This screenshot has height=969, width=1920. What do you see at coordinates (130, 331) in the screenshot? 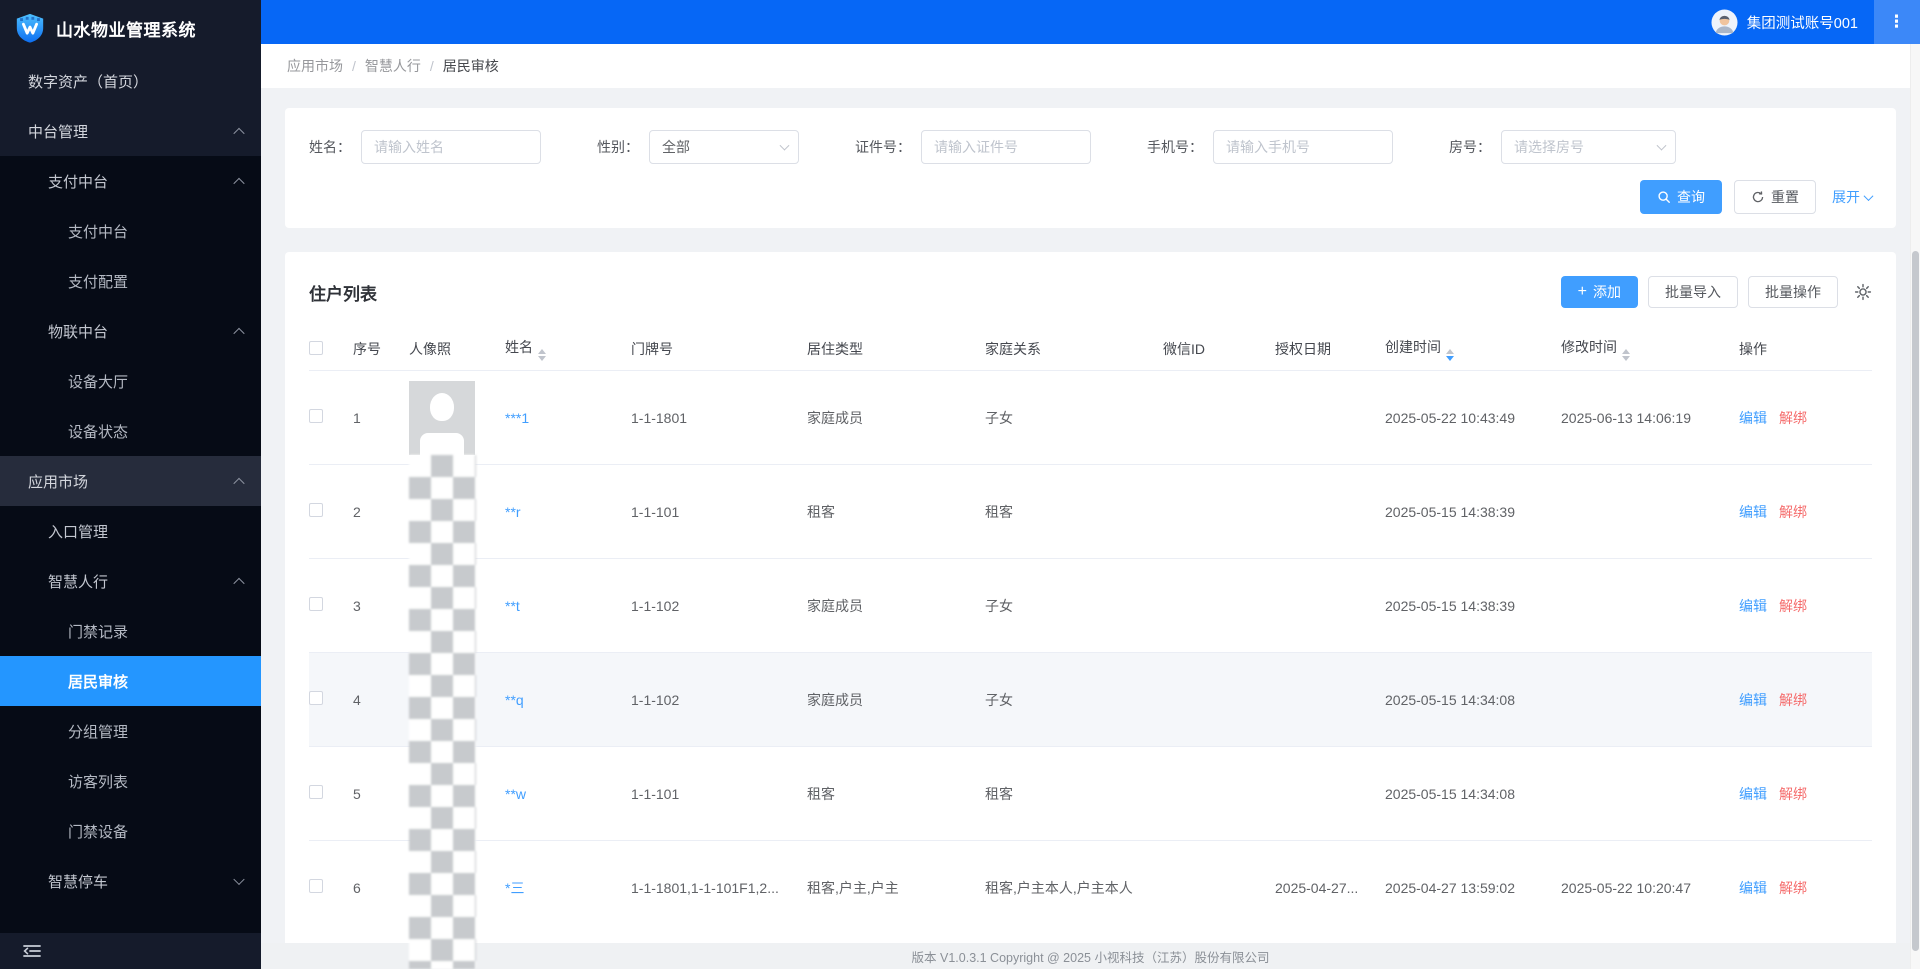
I see `sidebar-item-iot-center: 物联中台` at bounding box center [130, 331].